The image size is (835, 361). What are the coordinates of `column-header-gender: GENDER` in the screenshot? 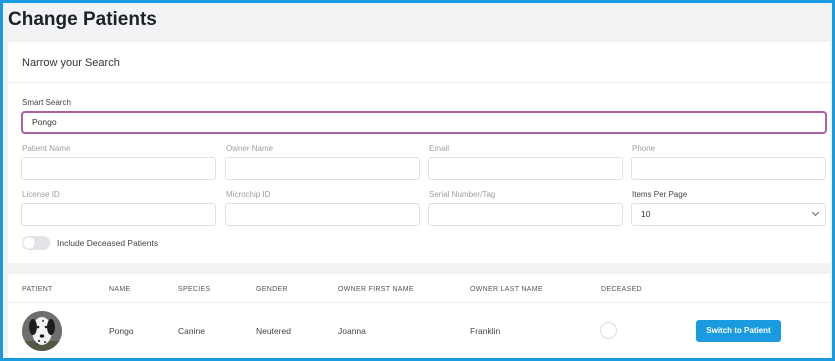 It's located at (272, 289).